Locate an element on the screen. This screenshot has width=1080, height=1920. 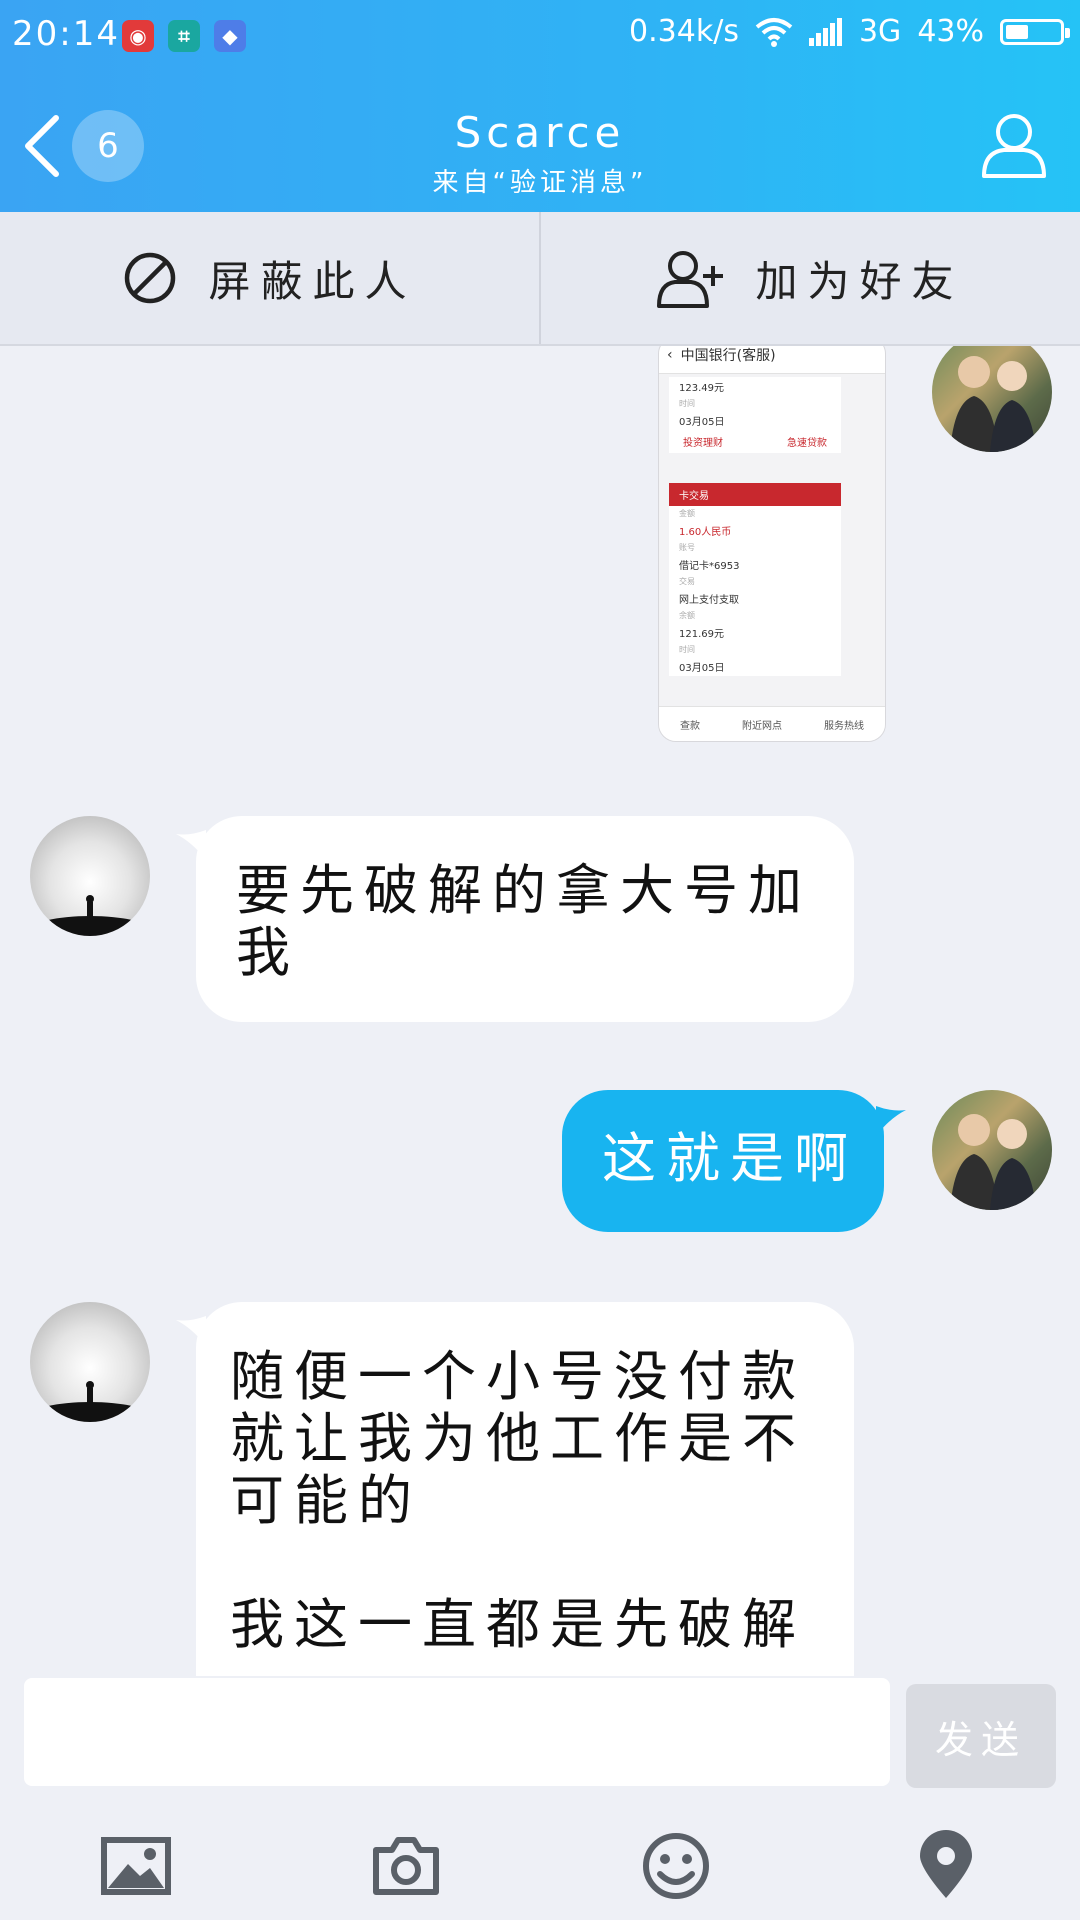
record2-balance-label: 余额 is located at coordinates (687, 615).